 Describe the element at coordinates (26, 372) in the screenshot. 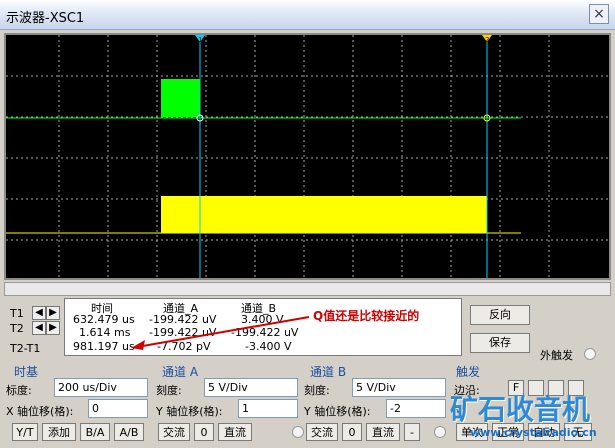

I see `timebase-title: 时基` at that location.